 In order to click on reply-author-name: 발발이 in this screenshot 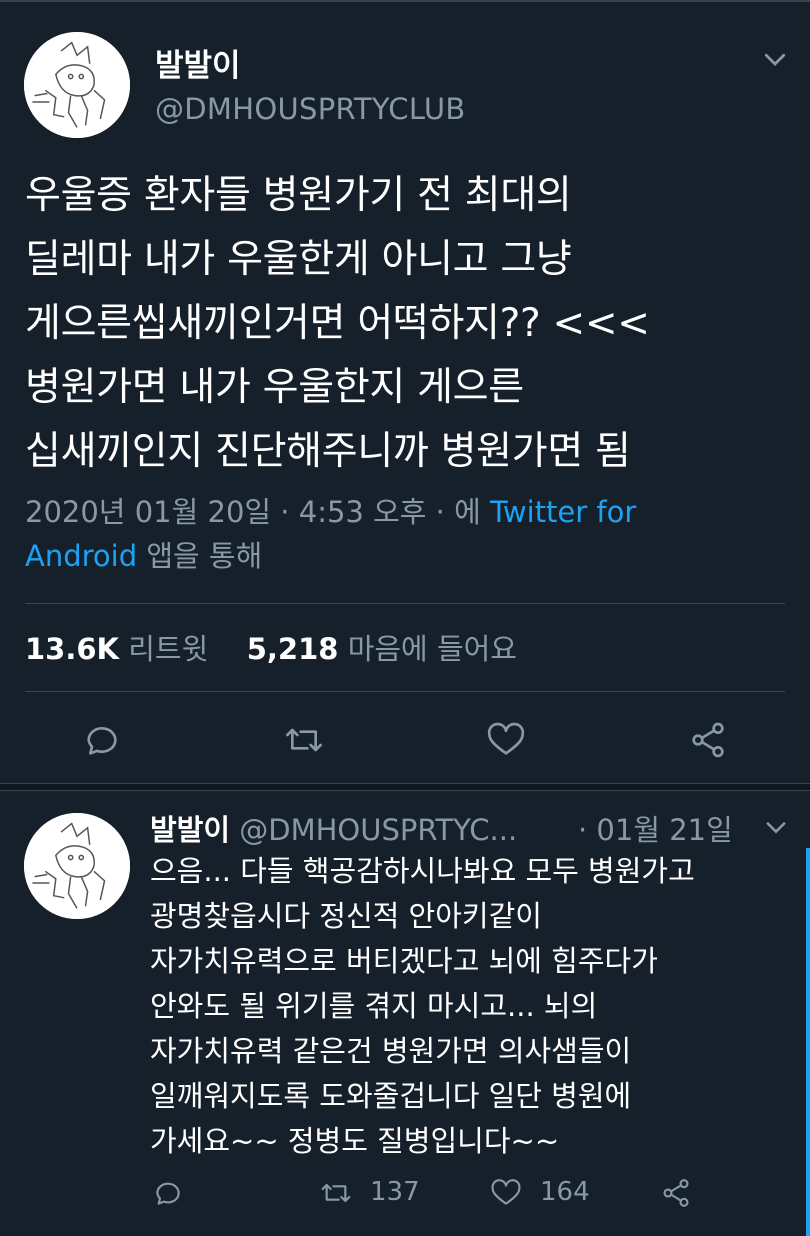, I will do `click(190, 830)`.